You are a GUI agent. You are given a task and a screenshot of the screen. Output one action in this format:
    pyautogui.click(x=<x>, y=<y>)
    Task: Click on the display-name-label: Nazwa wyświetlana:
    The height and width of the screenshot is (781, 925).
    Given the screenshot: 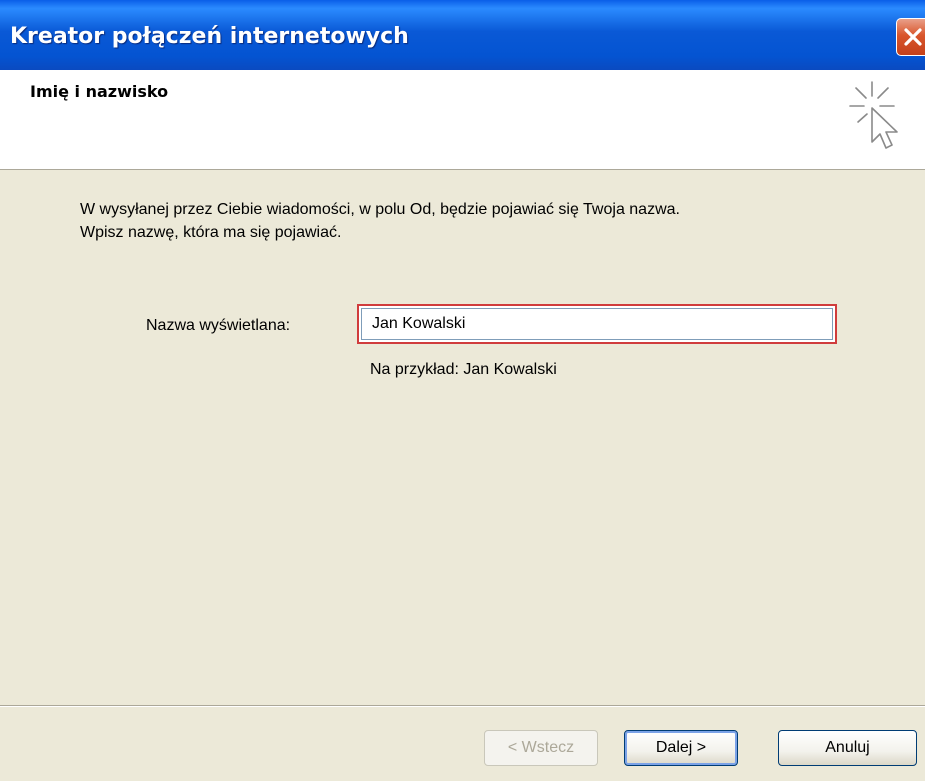 What is the action you would take?
    pyautogui.click(x=218, y=325)
    